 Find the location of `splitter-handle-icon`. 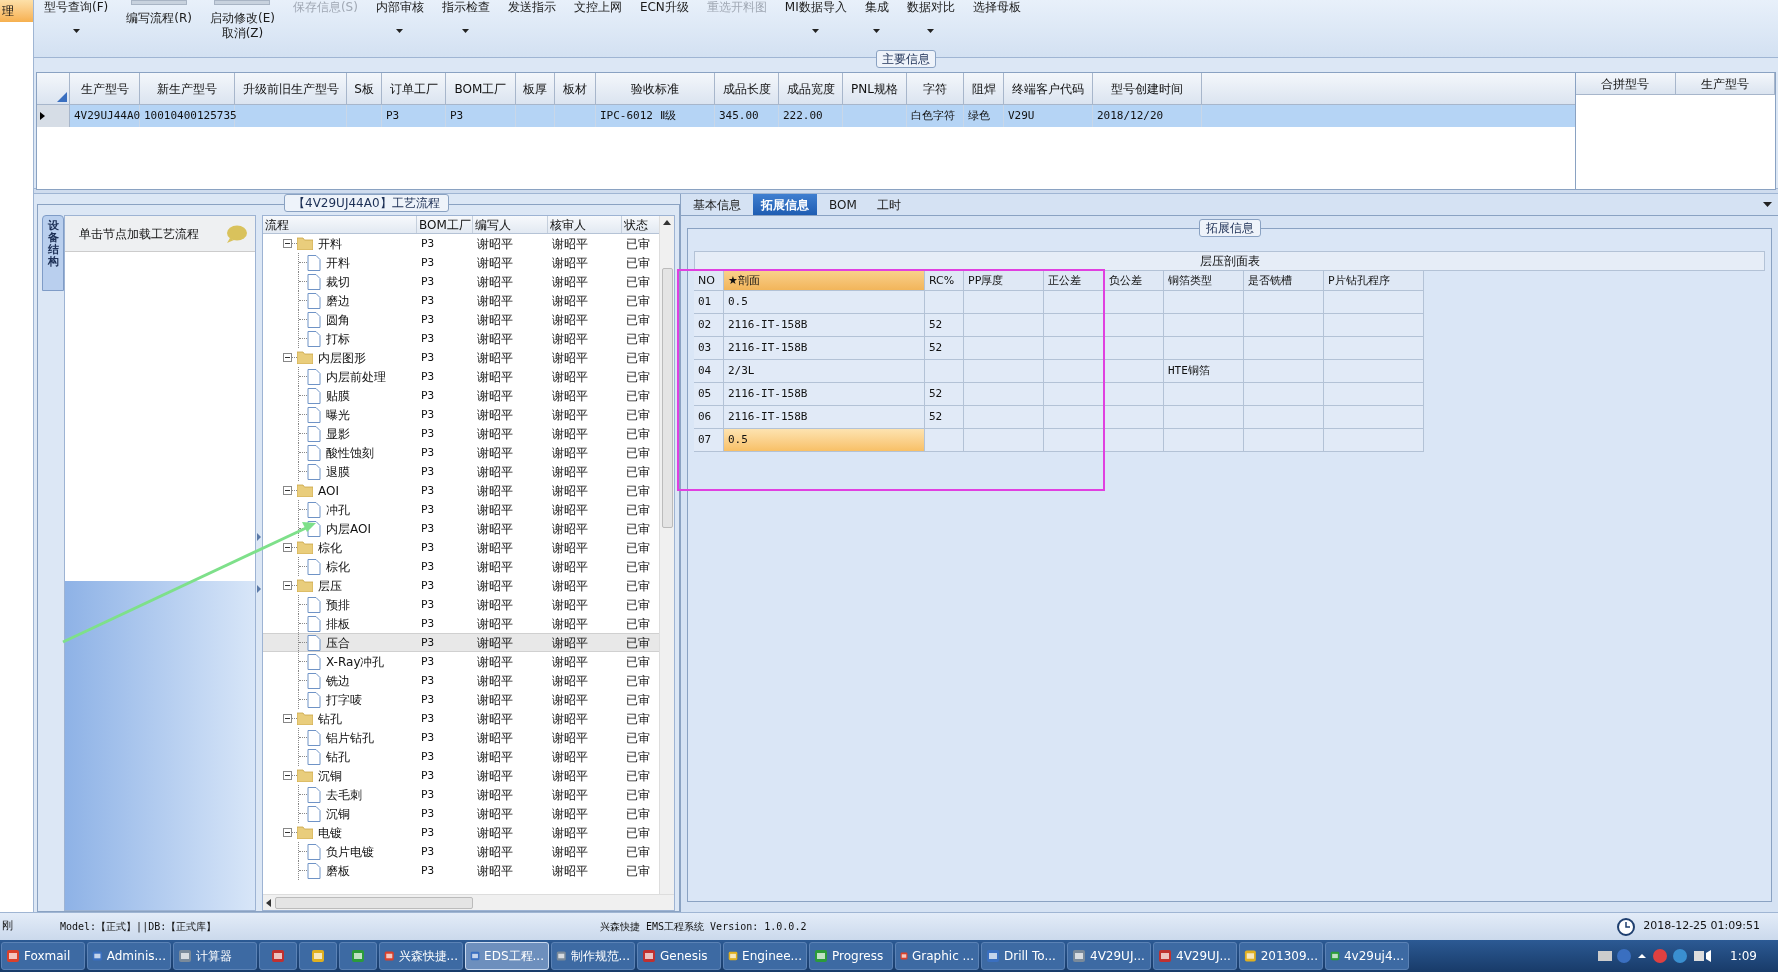

splitter-handle-icon is located at coordinates (259, 563).